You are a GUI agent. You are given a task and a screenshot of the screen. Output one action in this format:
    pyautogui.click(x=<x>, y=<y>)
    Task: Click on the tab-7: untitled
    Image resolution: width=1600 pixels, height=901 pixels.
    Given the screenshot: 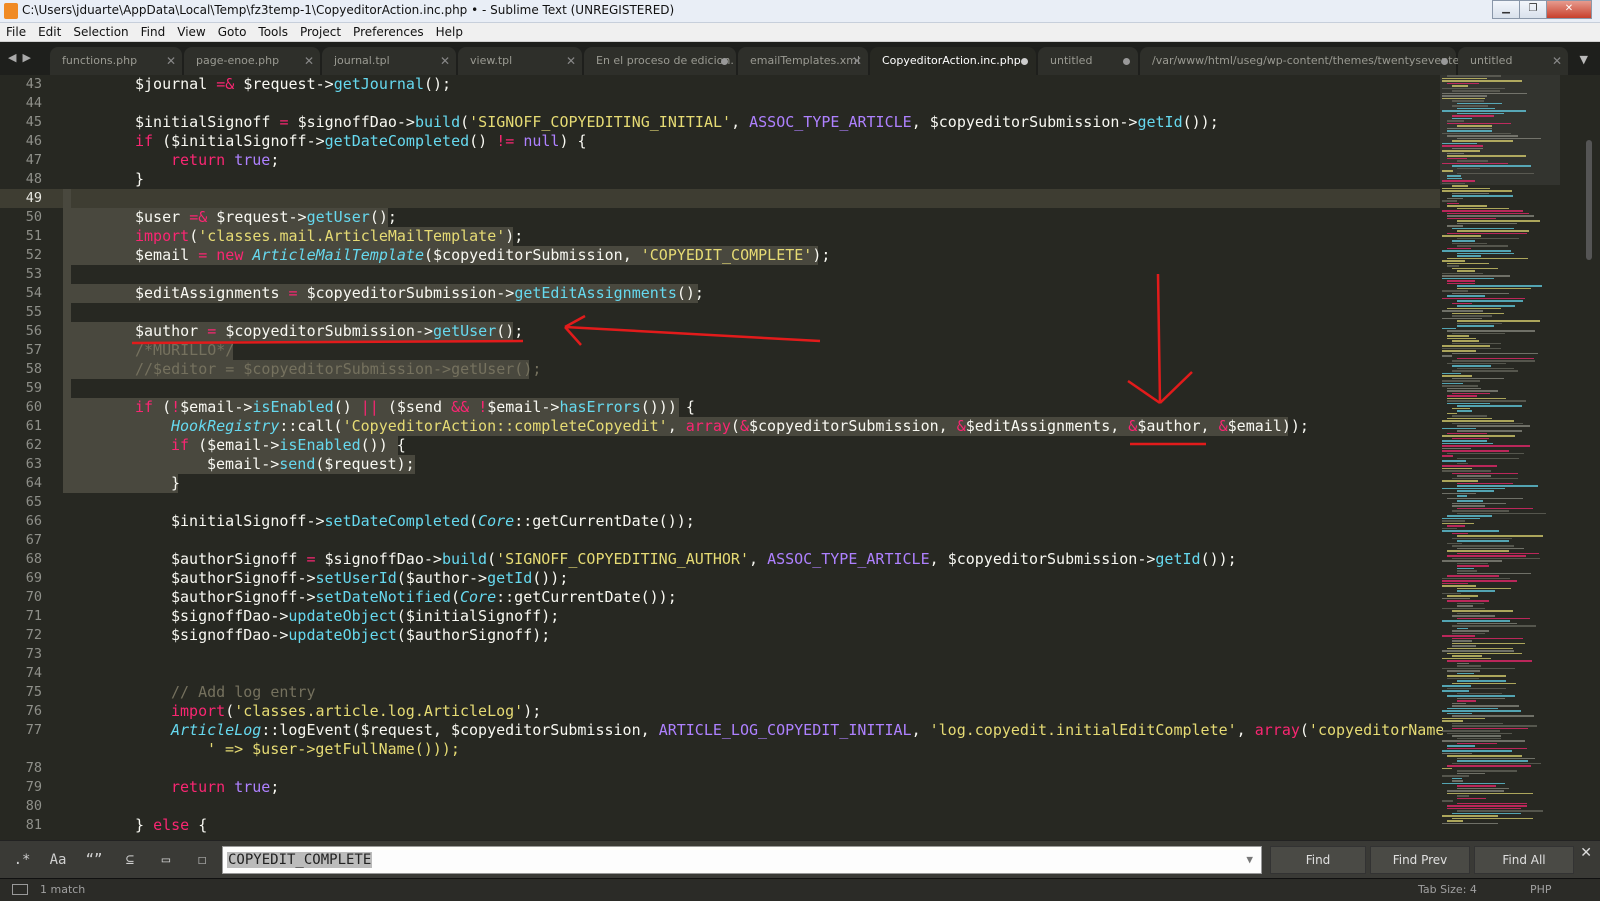 What is the action you would take?
    pyautogui.click(x=1088, y=61)
    